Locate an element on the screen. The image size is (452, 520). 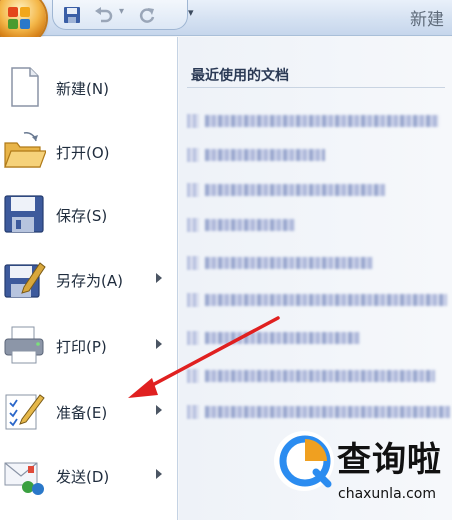
undo-icon is located at coordinates (103, 15).